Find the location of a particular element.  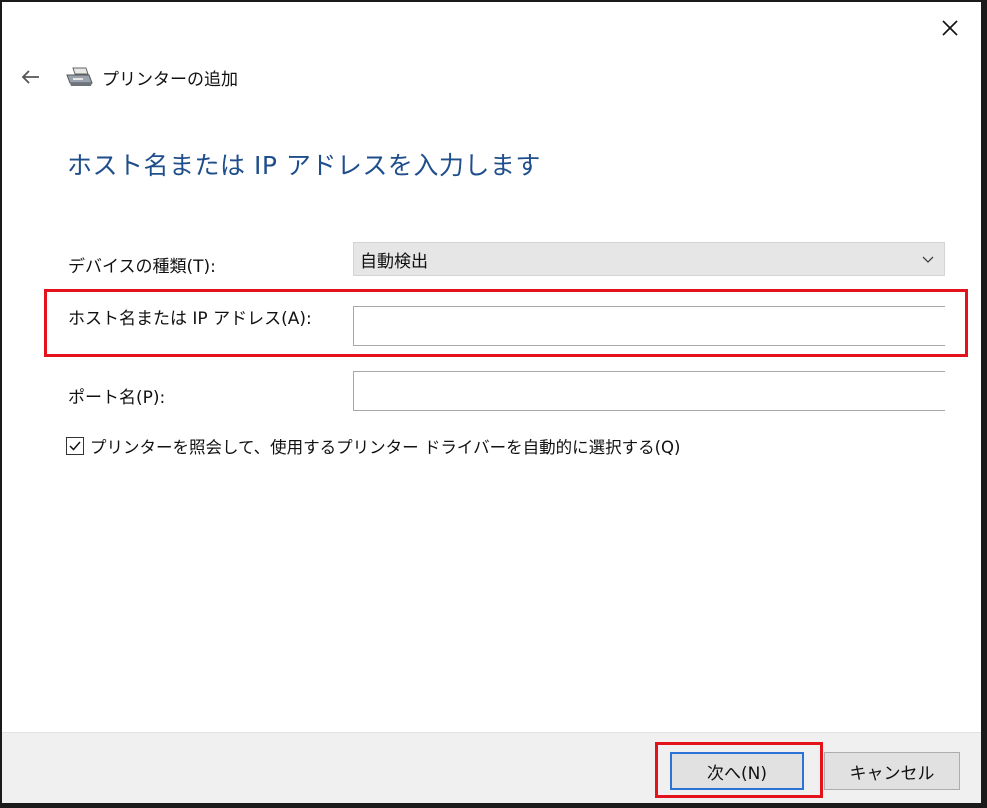

device-type-select: 自動検出 is located at coordinates (649, 259).